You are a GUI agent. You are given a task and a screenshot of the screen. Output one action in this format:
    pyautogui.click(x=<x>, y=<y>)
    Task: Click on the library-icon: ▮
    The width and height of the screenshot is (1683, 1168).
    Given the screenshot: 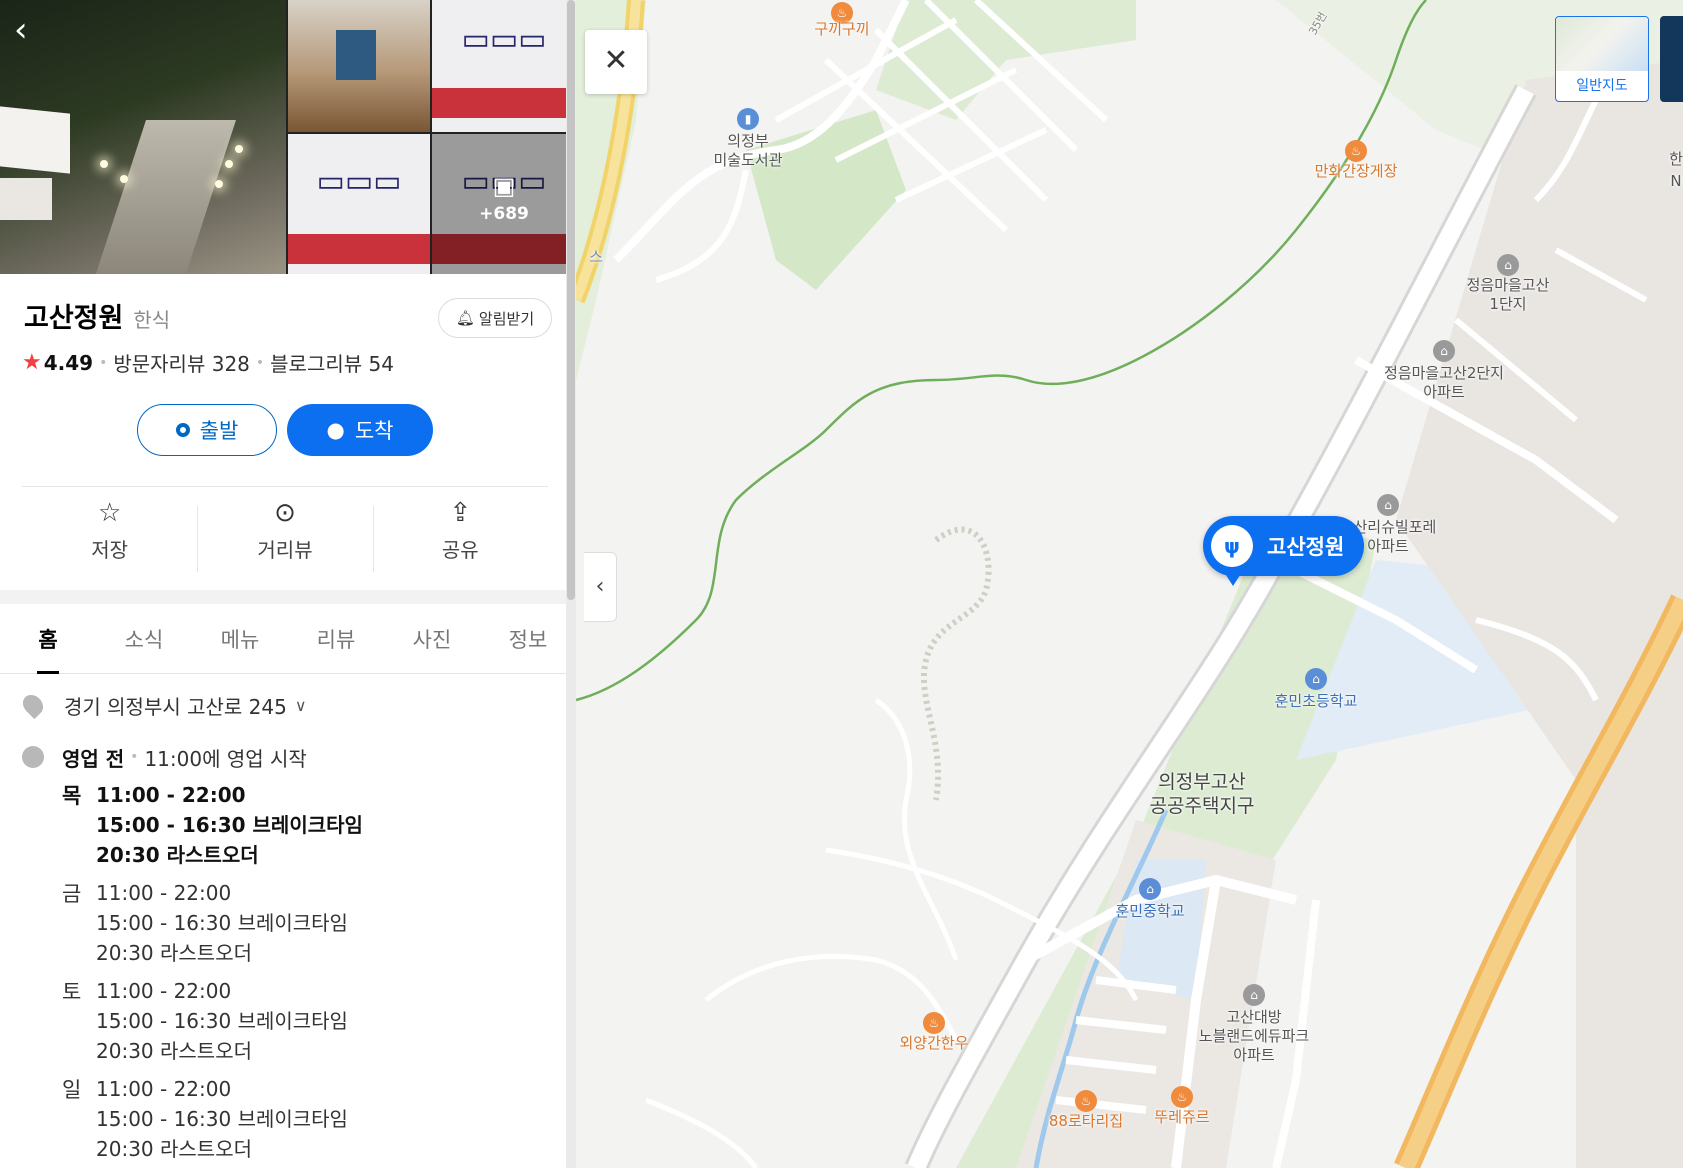 What is the action you would take?
    pyautogui.click(x=748, y=119)
    